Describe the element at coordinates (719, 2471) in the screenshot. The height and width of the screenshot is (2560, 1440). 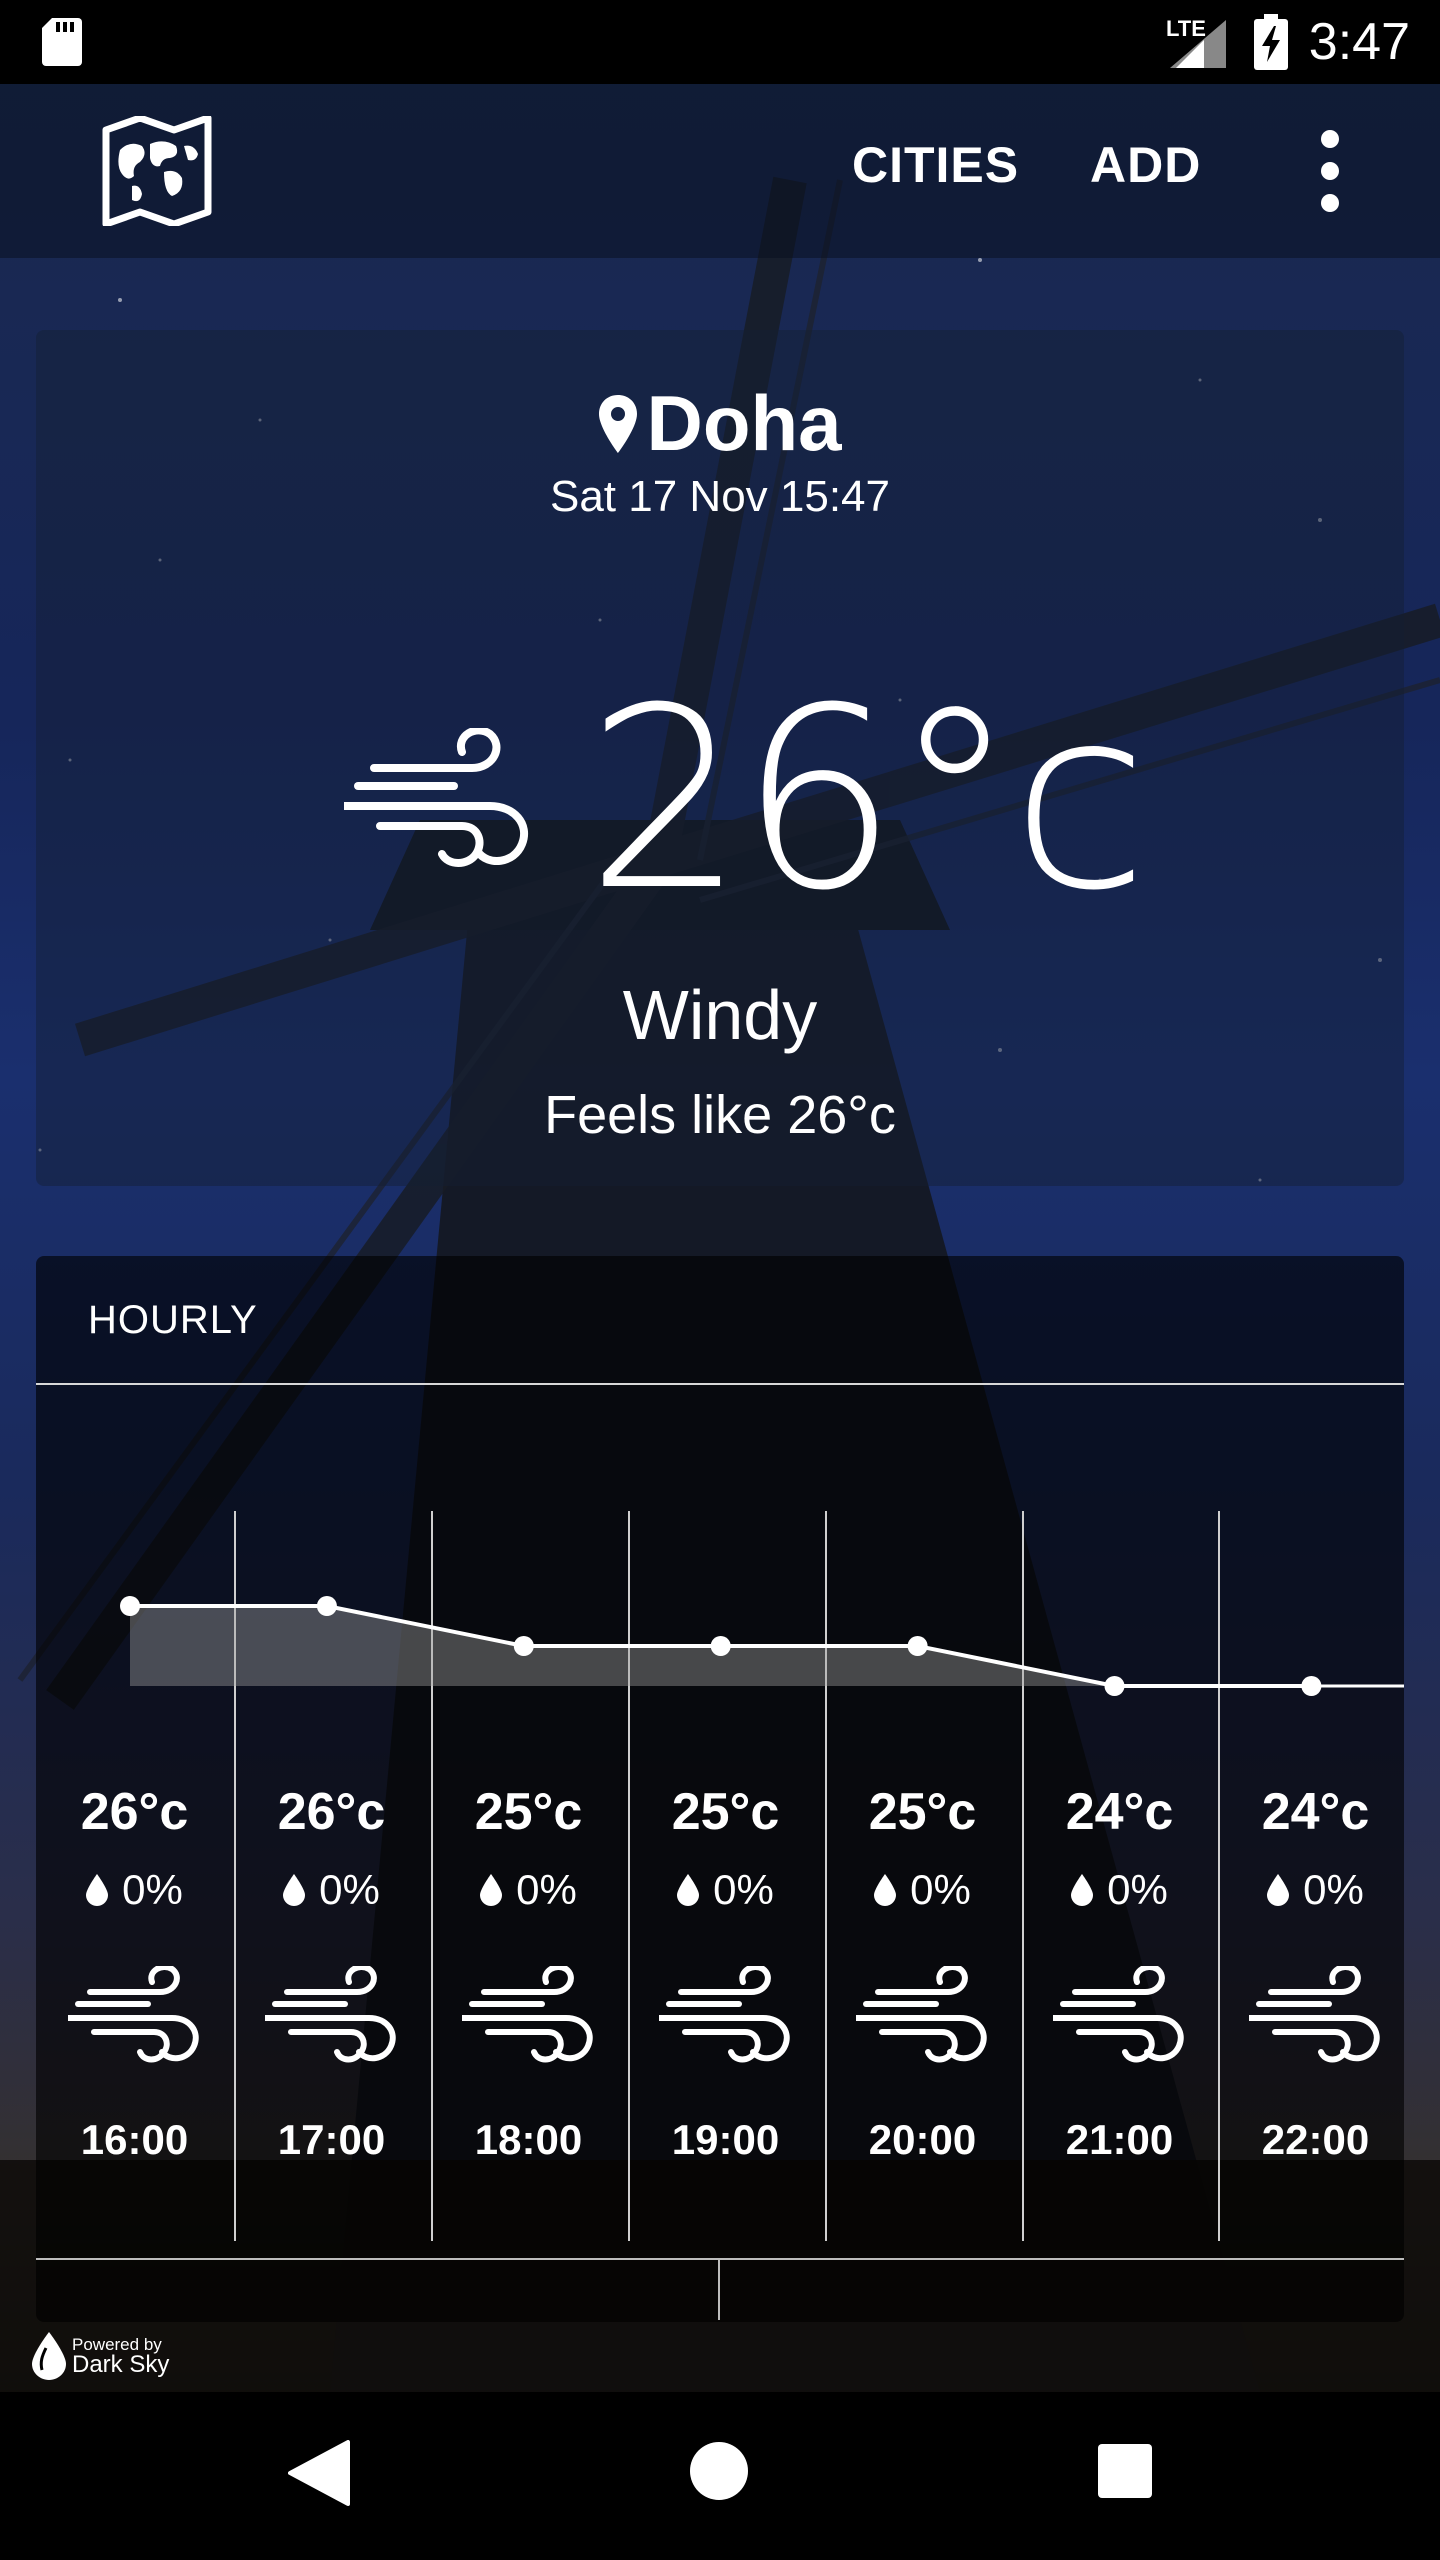
I see `home-icon` at that location.